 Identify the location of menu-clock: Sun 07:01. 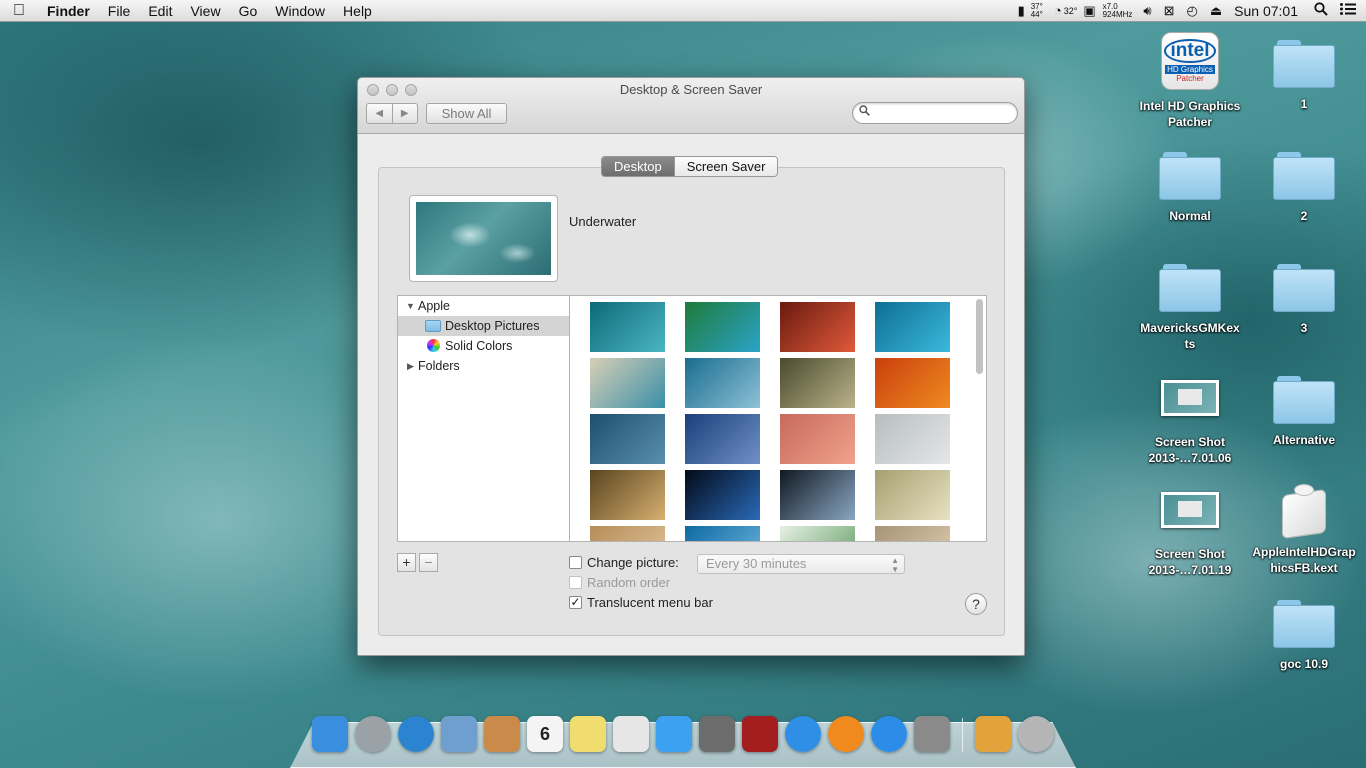
(1266, 11).